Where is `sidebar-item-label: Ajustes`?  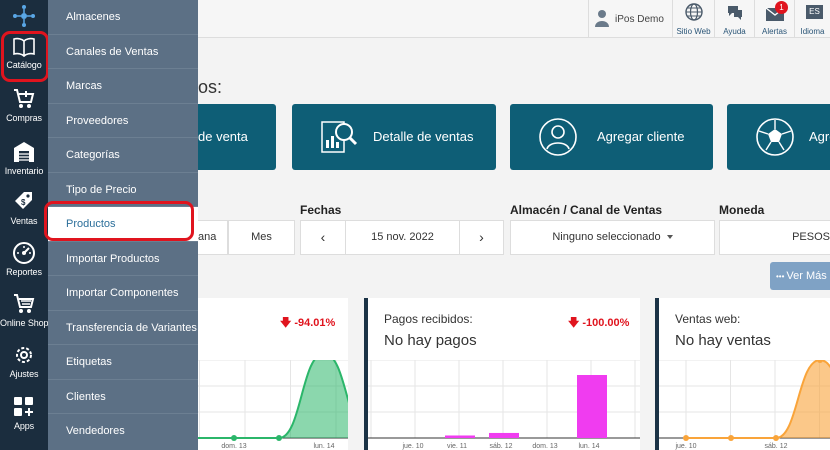 sidebar-item-label: Ajustes is located at coordinates (24, 374).